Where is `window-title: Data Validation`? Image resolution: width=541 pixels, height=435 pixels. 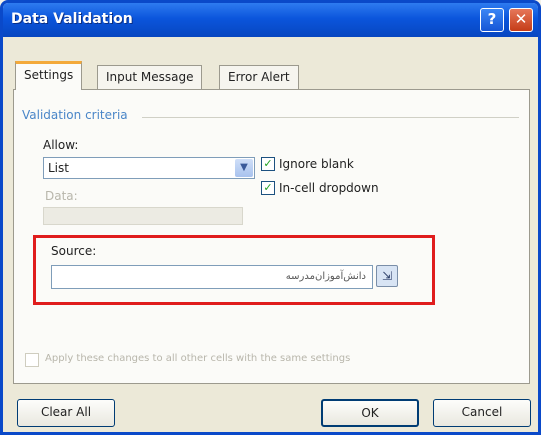 window-title: Data Validation is located at coordinates (72, 19).